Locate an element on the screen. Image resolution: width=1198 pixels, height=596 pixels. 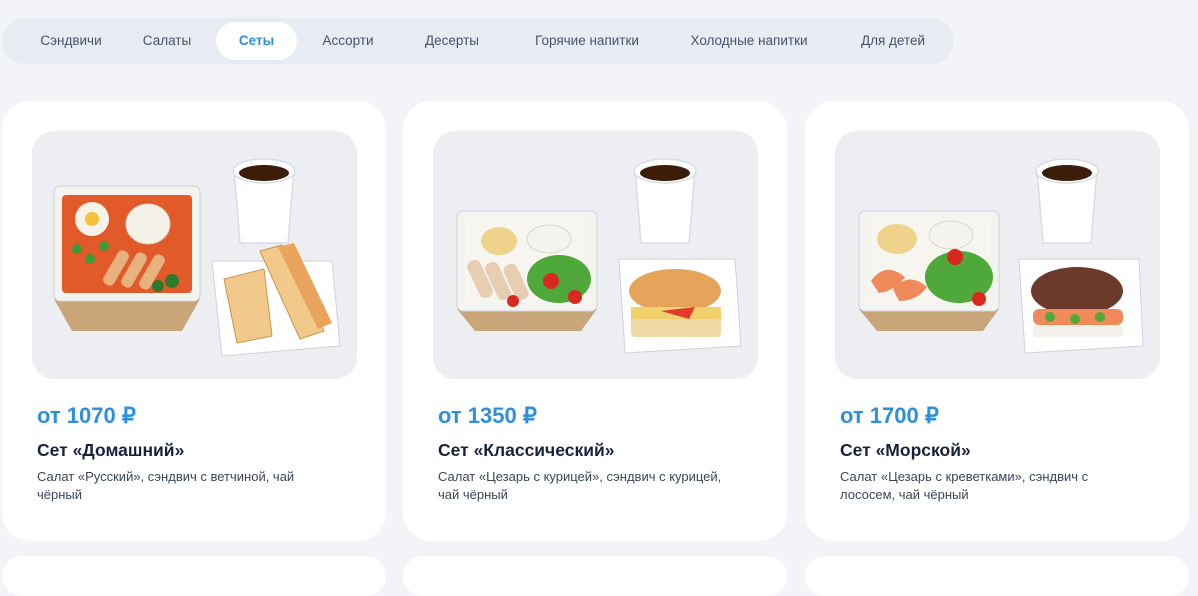
product-name: Сет «Морской» is located at coordinates (905, 450).